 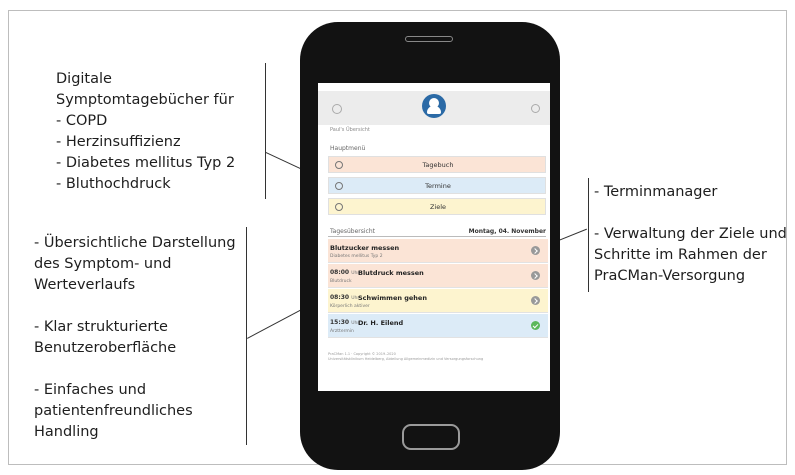 I want to click on task-item: 08:00 Uhr Blutdruck messen Blutdruck, so click(x=438, y=276).